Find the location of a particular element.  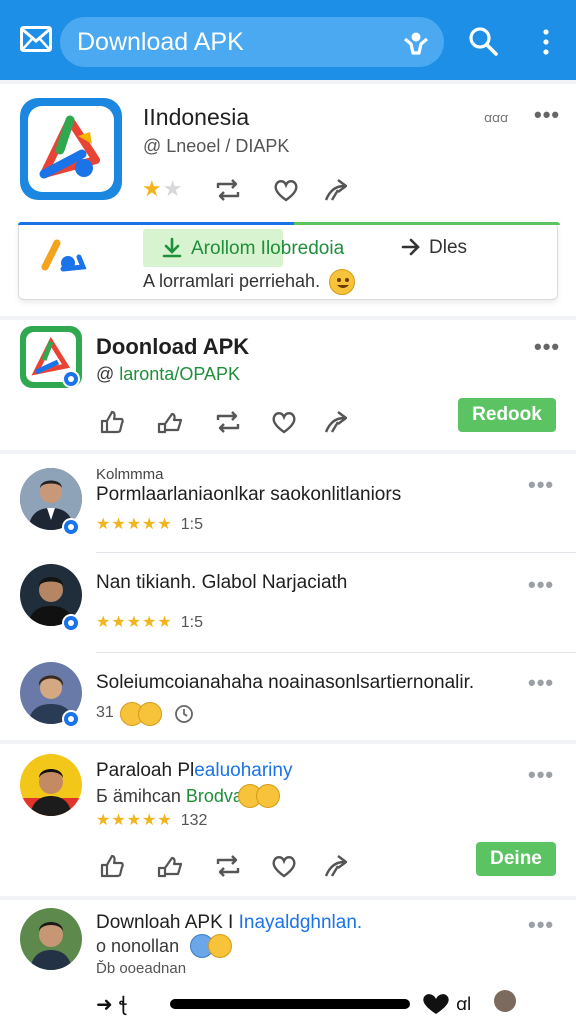

post-meta: Ďb ooeadnan is located at coordinates (141, 968).